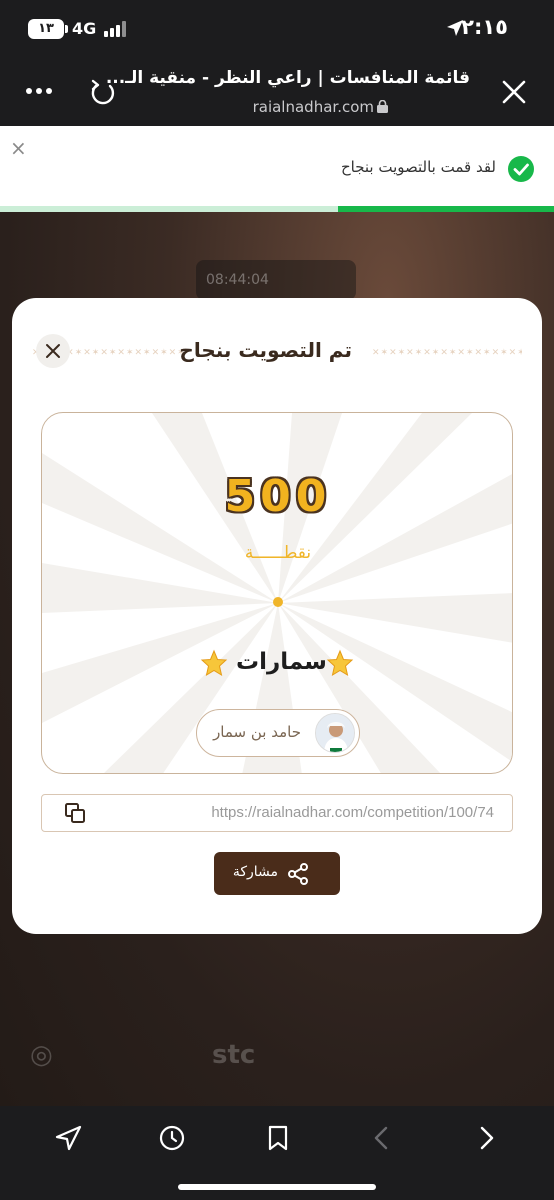 The height and width of the screenshot is (1200, 554). Describe the element at coordinates (41, 1055) in the screenshot. I see `whatsapp-logo: ◎` at that location.